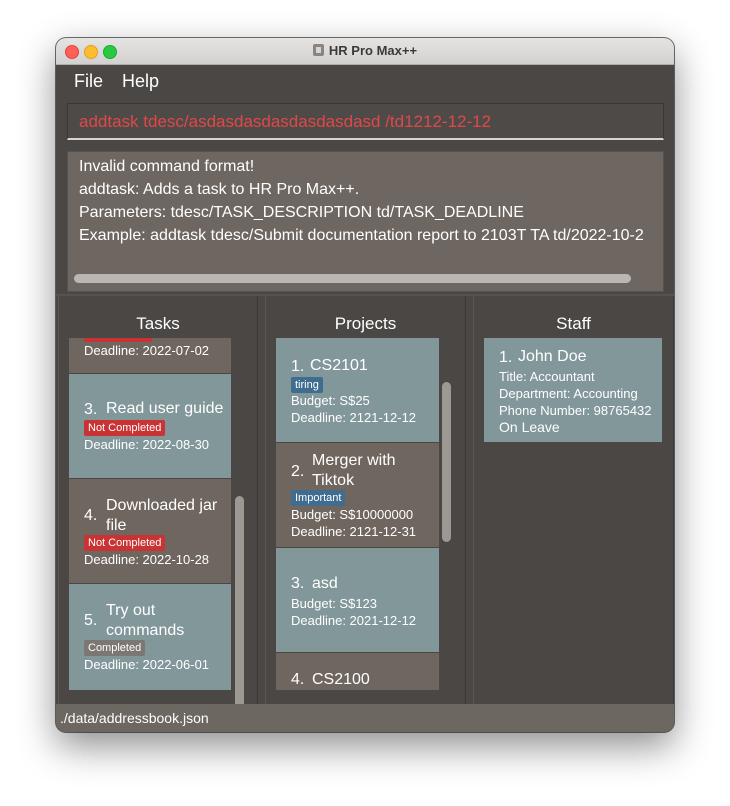 Image resolution: width=730 pixels, height=806 pixels. I want to click on task-name: Downloaded jar file, so click(162, 515).